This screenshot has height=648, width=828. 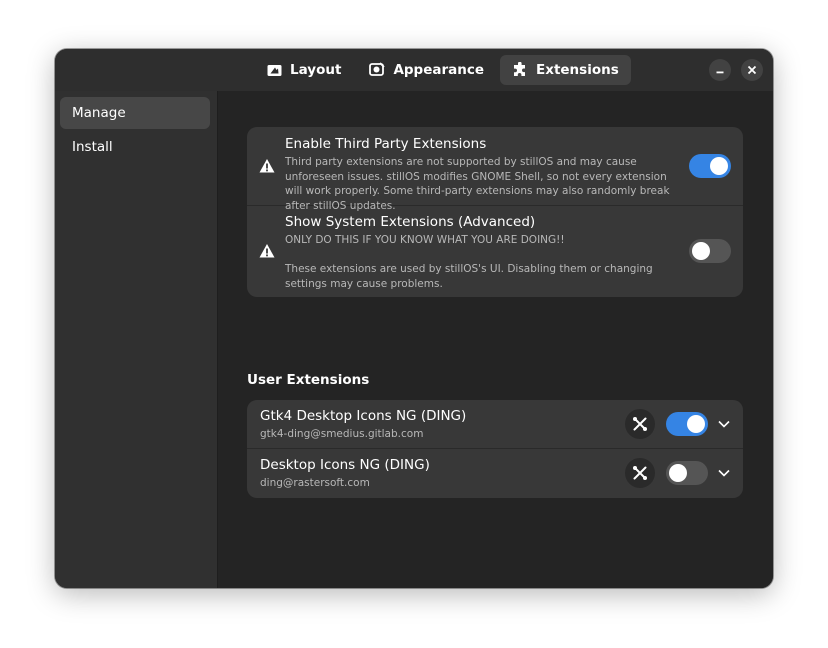 I want to click on close-icon, so click(x=752, y=70).